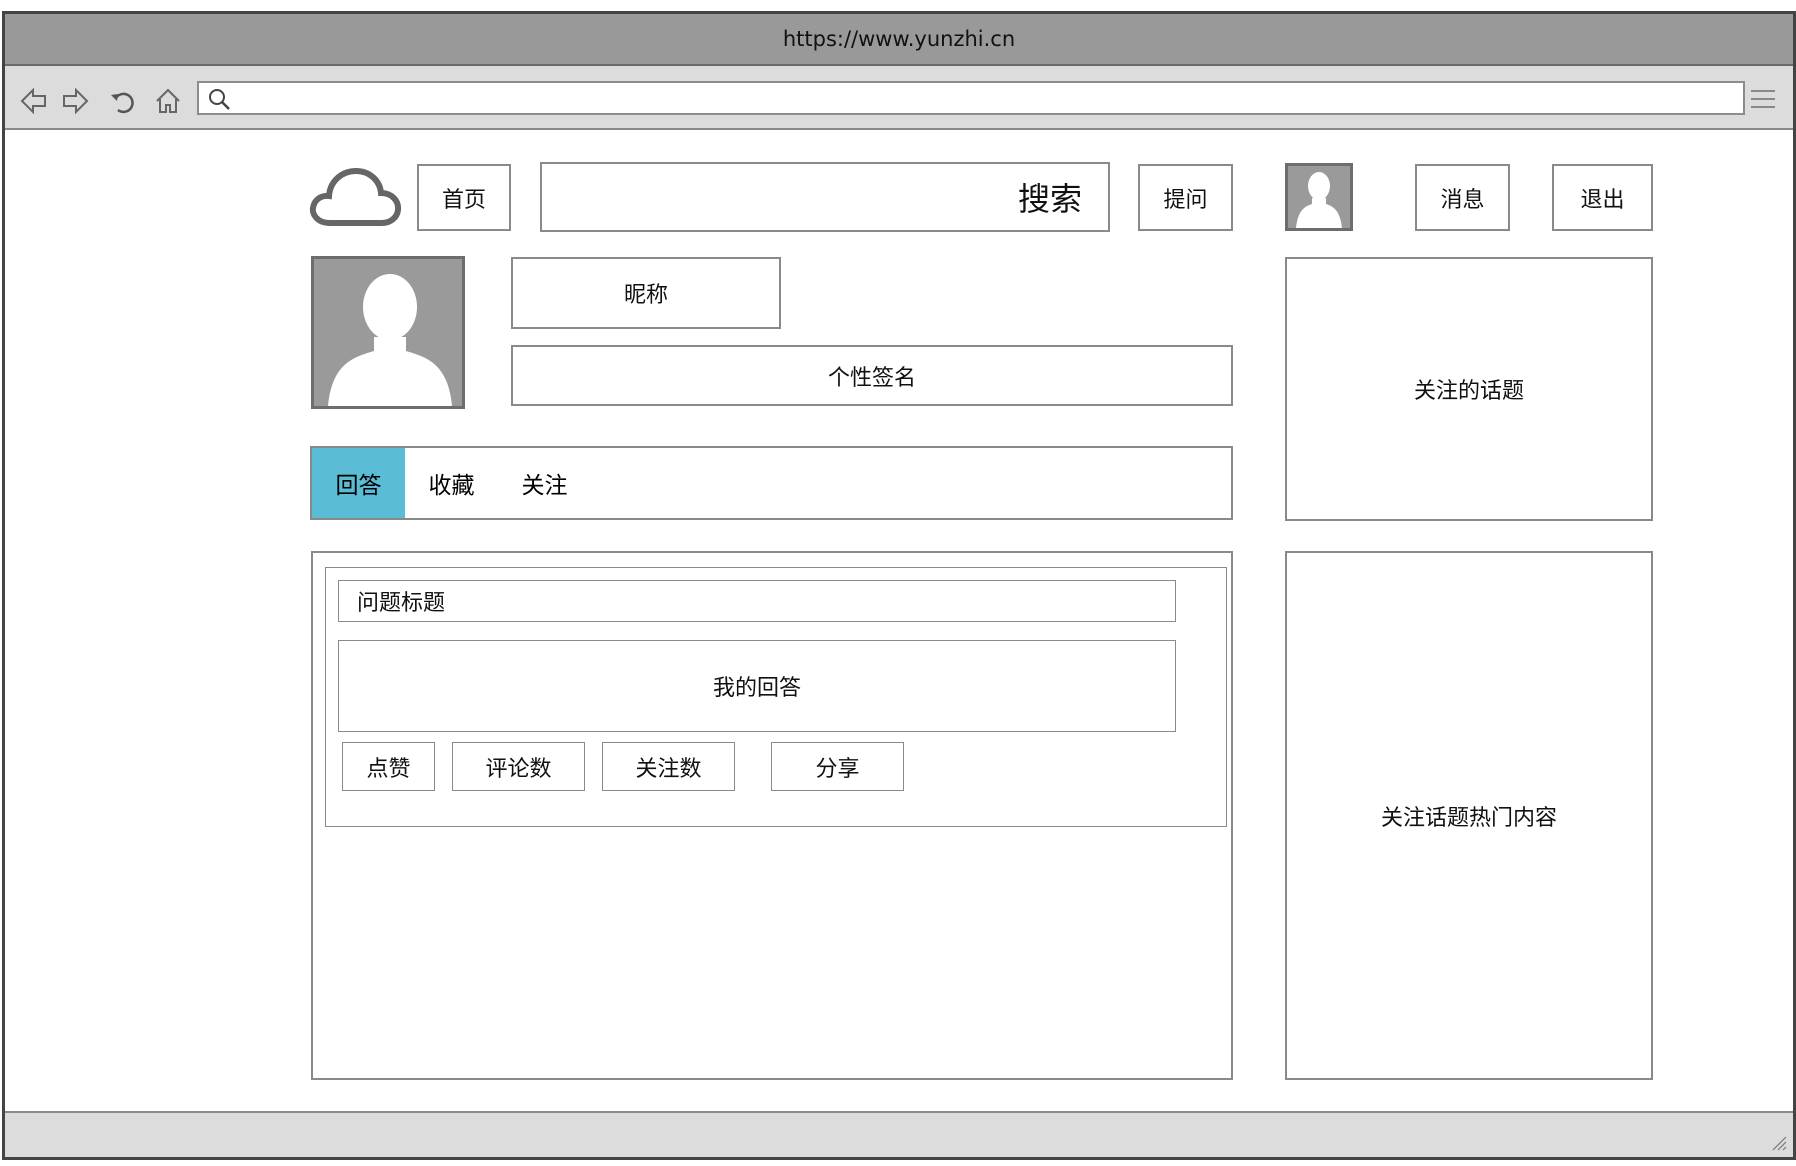 The width and height of the screenshot is (1796, 1166). Describe the element at coordinates (544, 486) in the screenshot. I see `tab-following-label: 关注` at that location.